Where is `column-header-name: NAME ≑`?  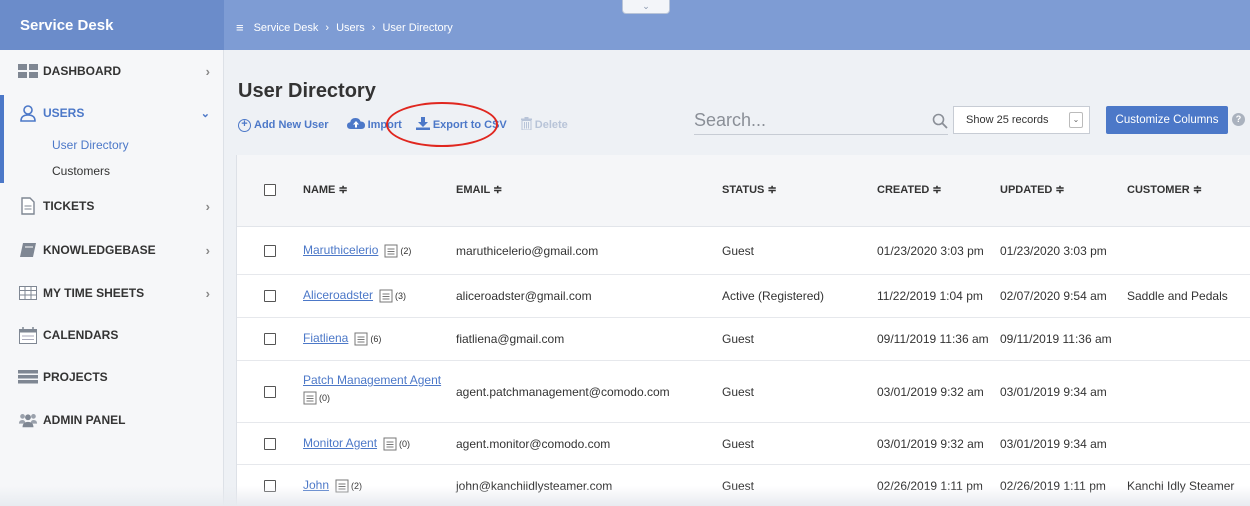
column-header-name: NAME ≑ is located at coordinates (325, 189).